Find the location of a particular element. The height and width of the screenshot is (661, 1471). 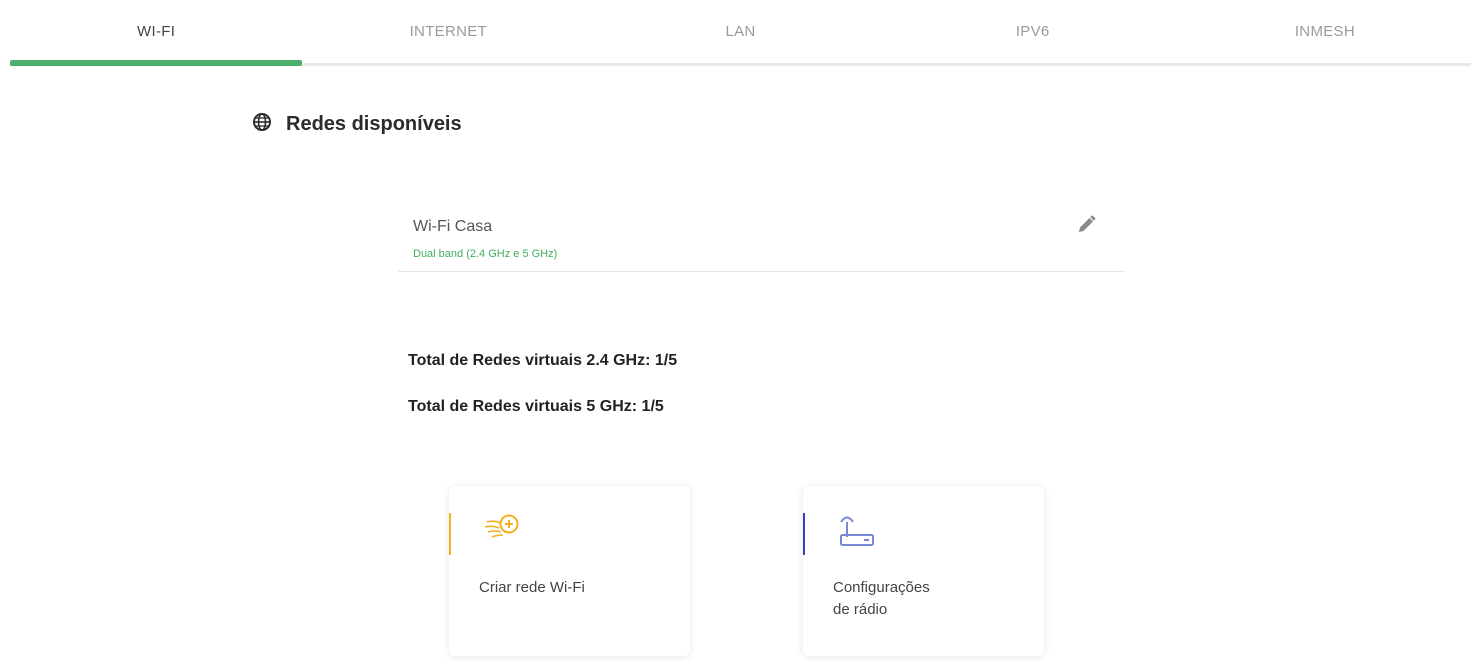

tab-wifi: WI-FI is located at coordinates (156, 33).